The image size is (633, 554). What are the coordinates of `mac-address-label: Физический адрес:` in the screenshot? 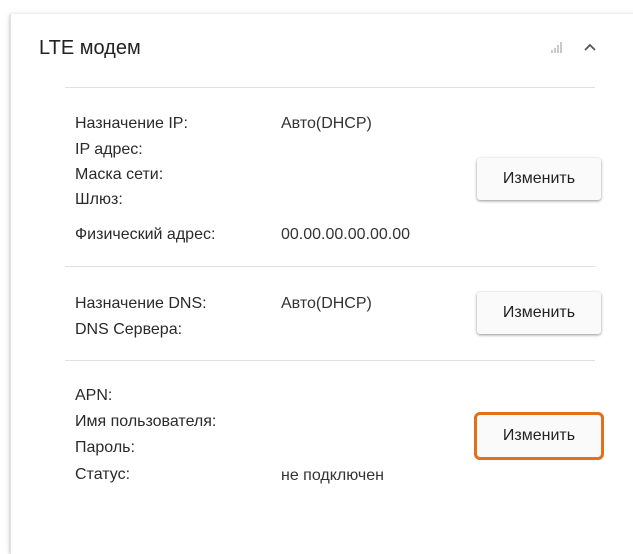 It's located at (145, 234).